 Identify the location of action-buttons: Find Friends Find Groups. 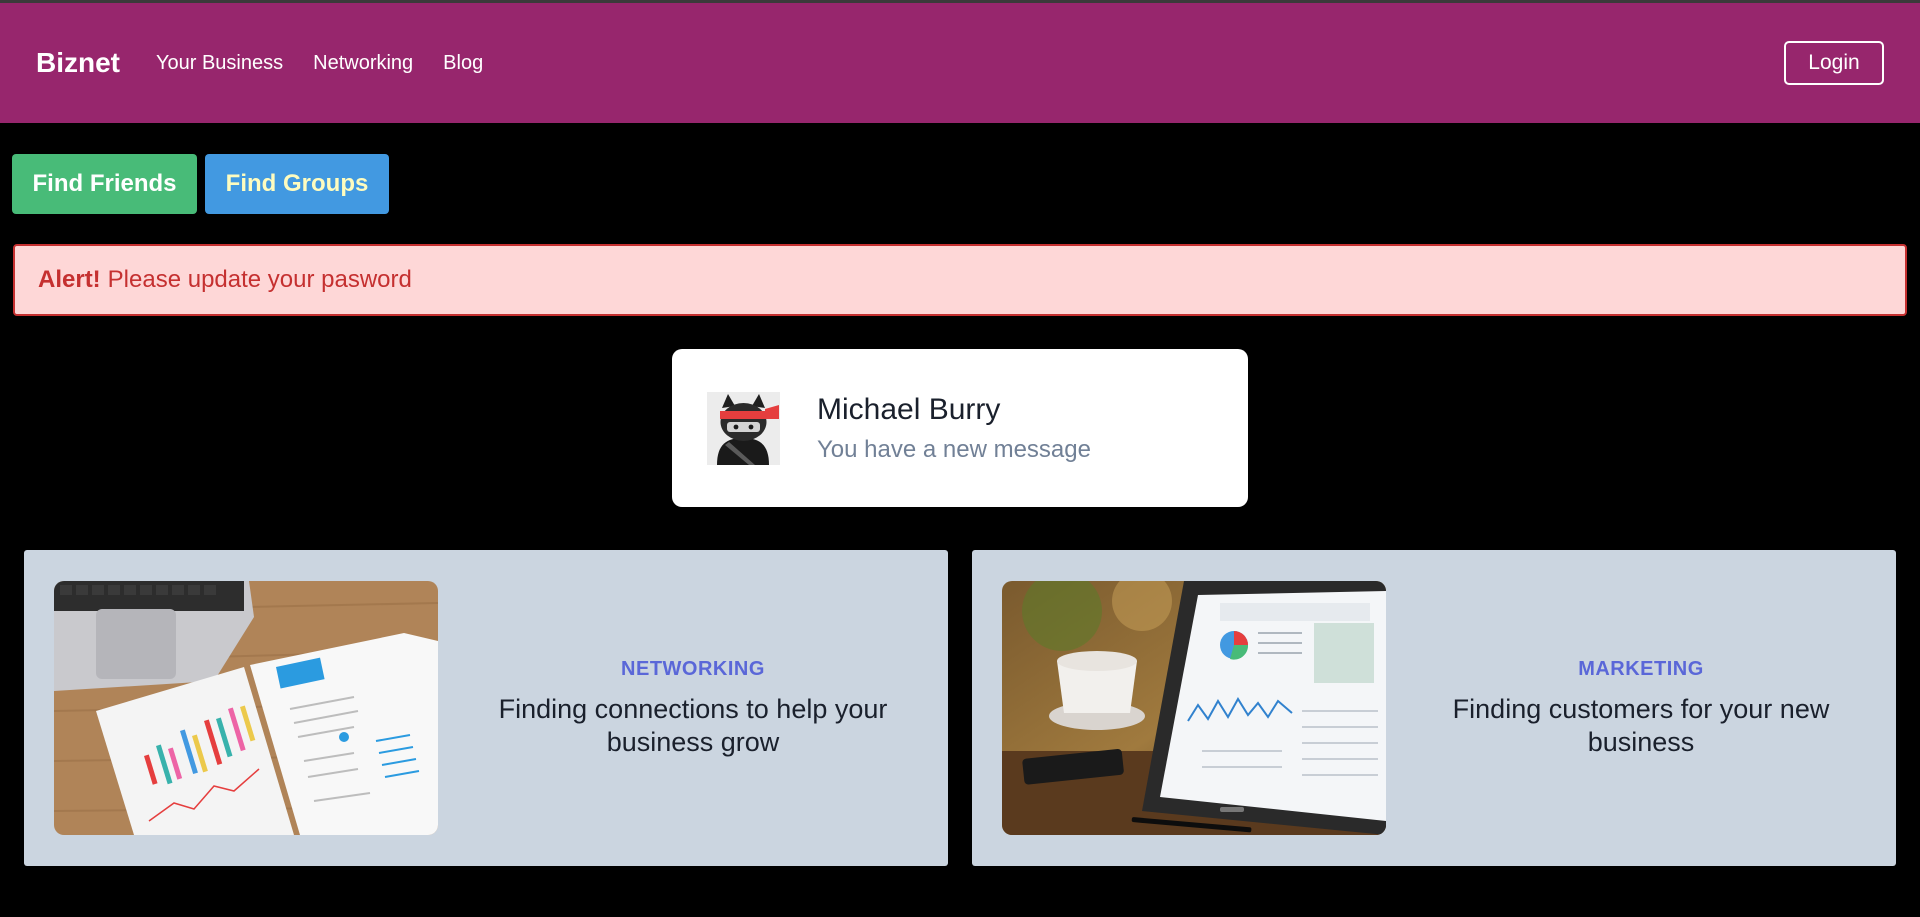
(960, 168).